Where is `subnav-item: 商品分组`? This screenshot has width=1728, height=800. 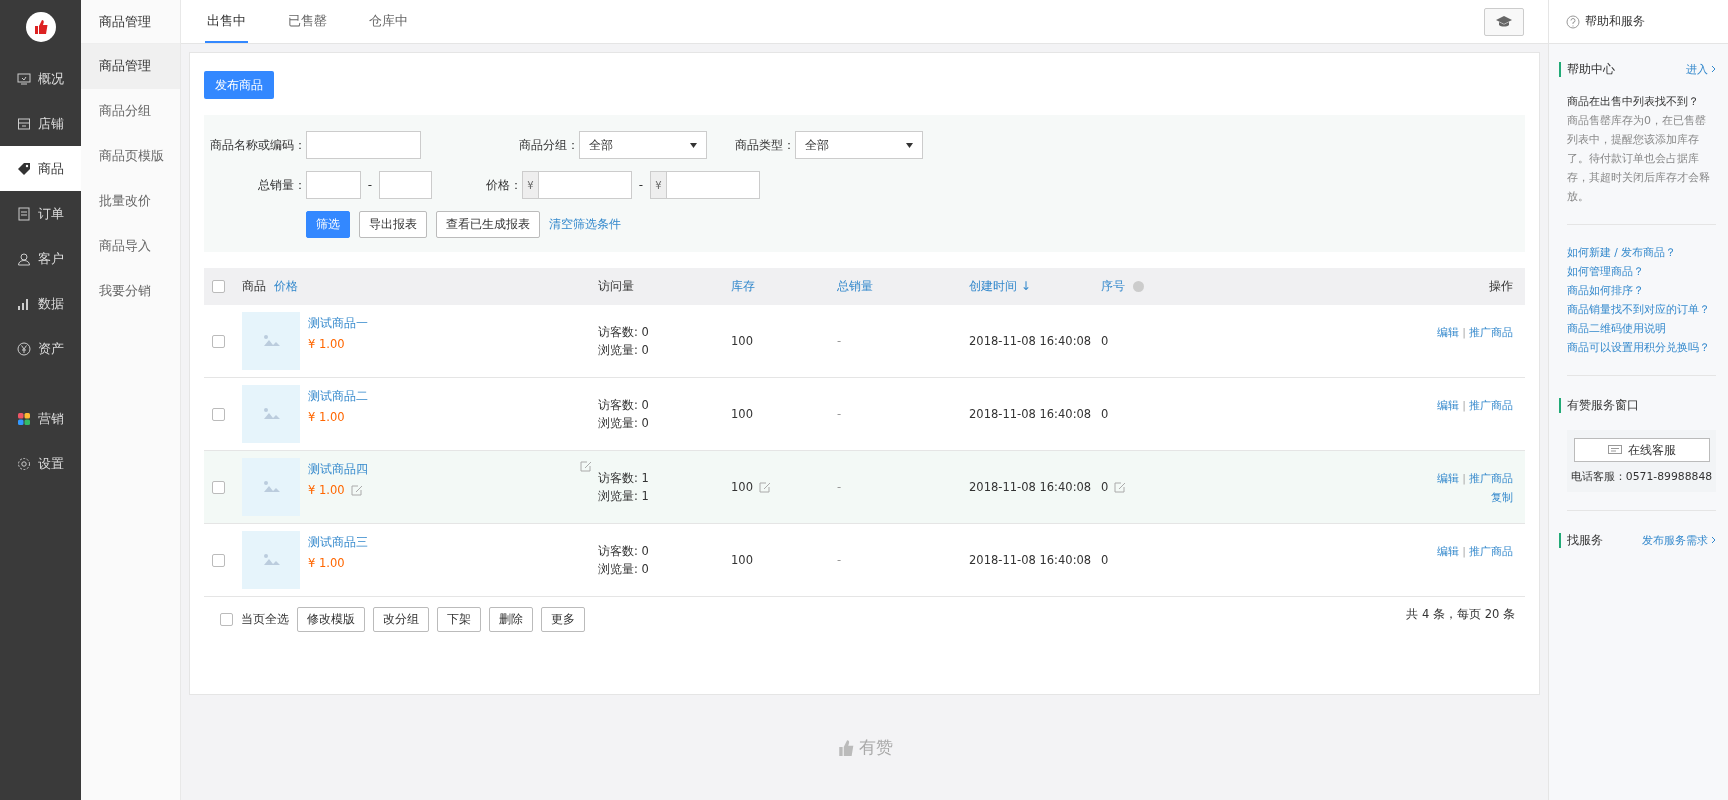 subnav-item: 商品分组 is located at coordinates (130, 111).